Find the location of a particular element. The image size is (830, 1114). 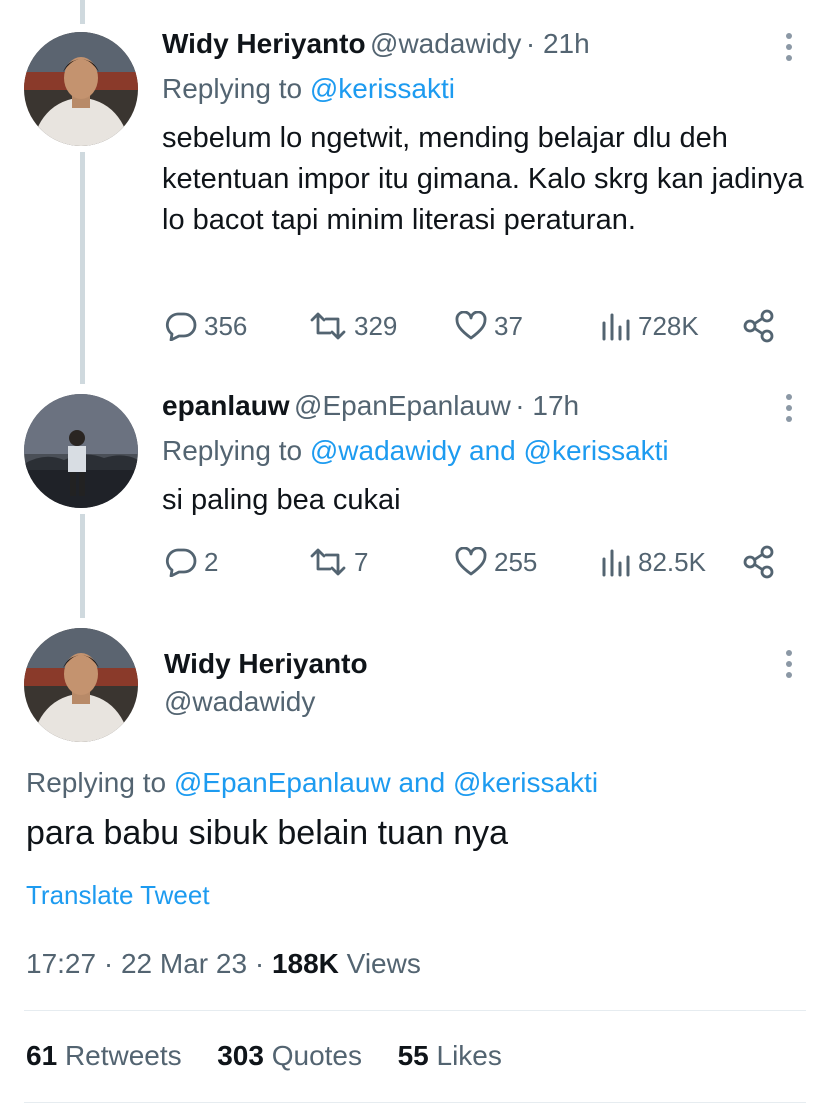

author-handle: @EpanEpanlauw is located at coordinates (402, 405).